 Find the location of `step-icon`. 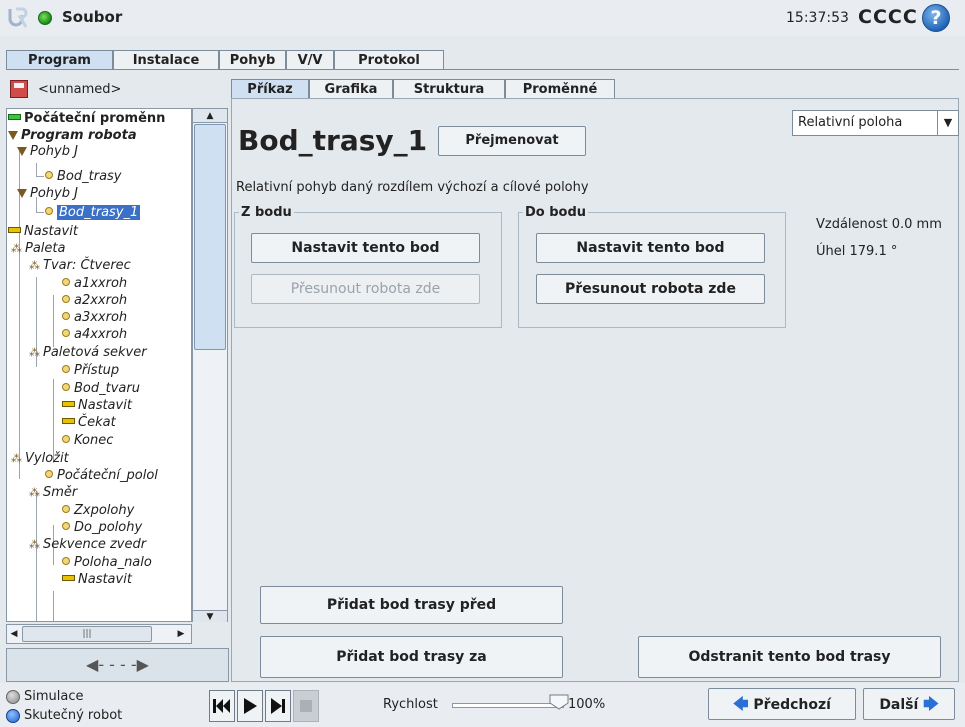

step-icon is located at coordinates (278, 706).